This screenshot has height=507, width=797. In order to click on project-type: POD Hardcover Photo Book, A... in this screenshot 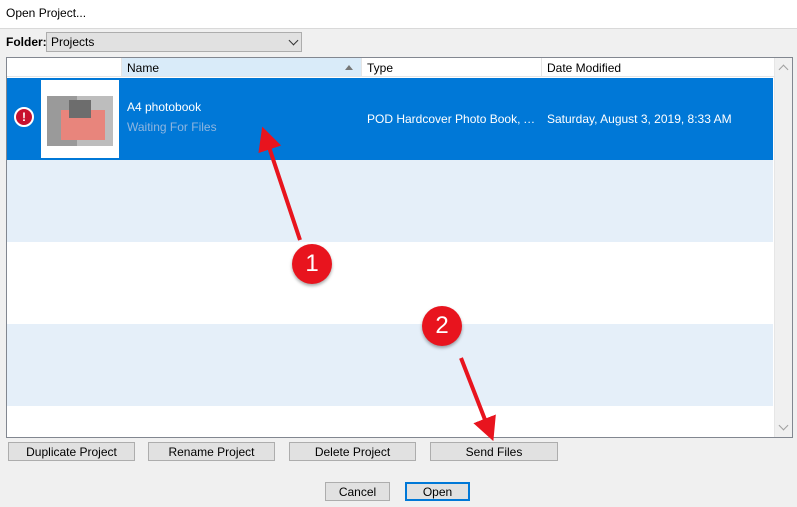, I will do `click(453, 119)`.